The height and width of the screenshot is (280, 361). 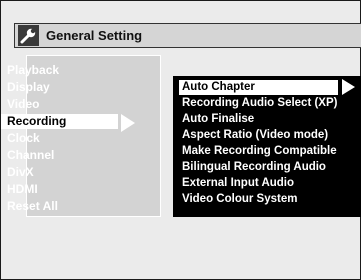 I want to click on menu-item-display: Display, so click(x=28, y=87).